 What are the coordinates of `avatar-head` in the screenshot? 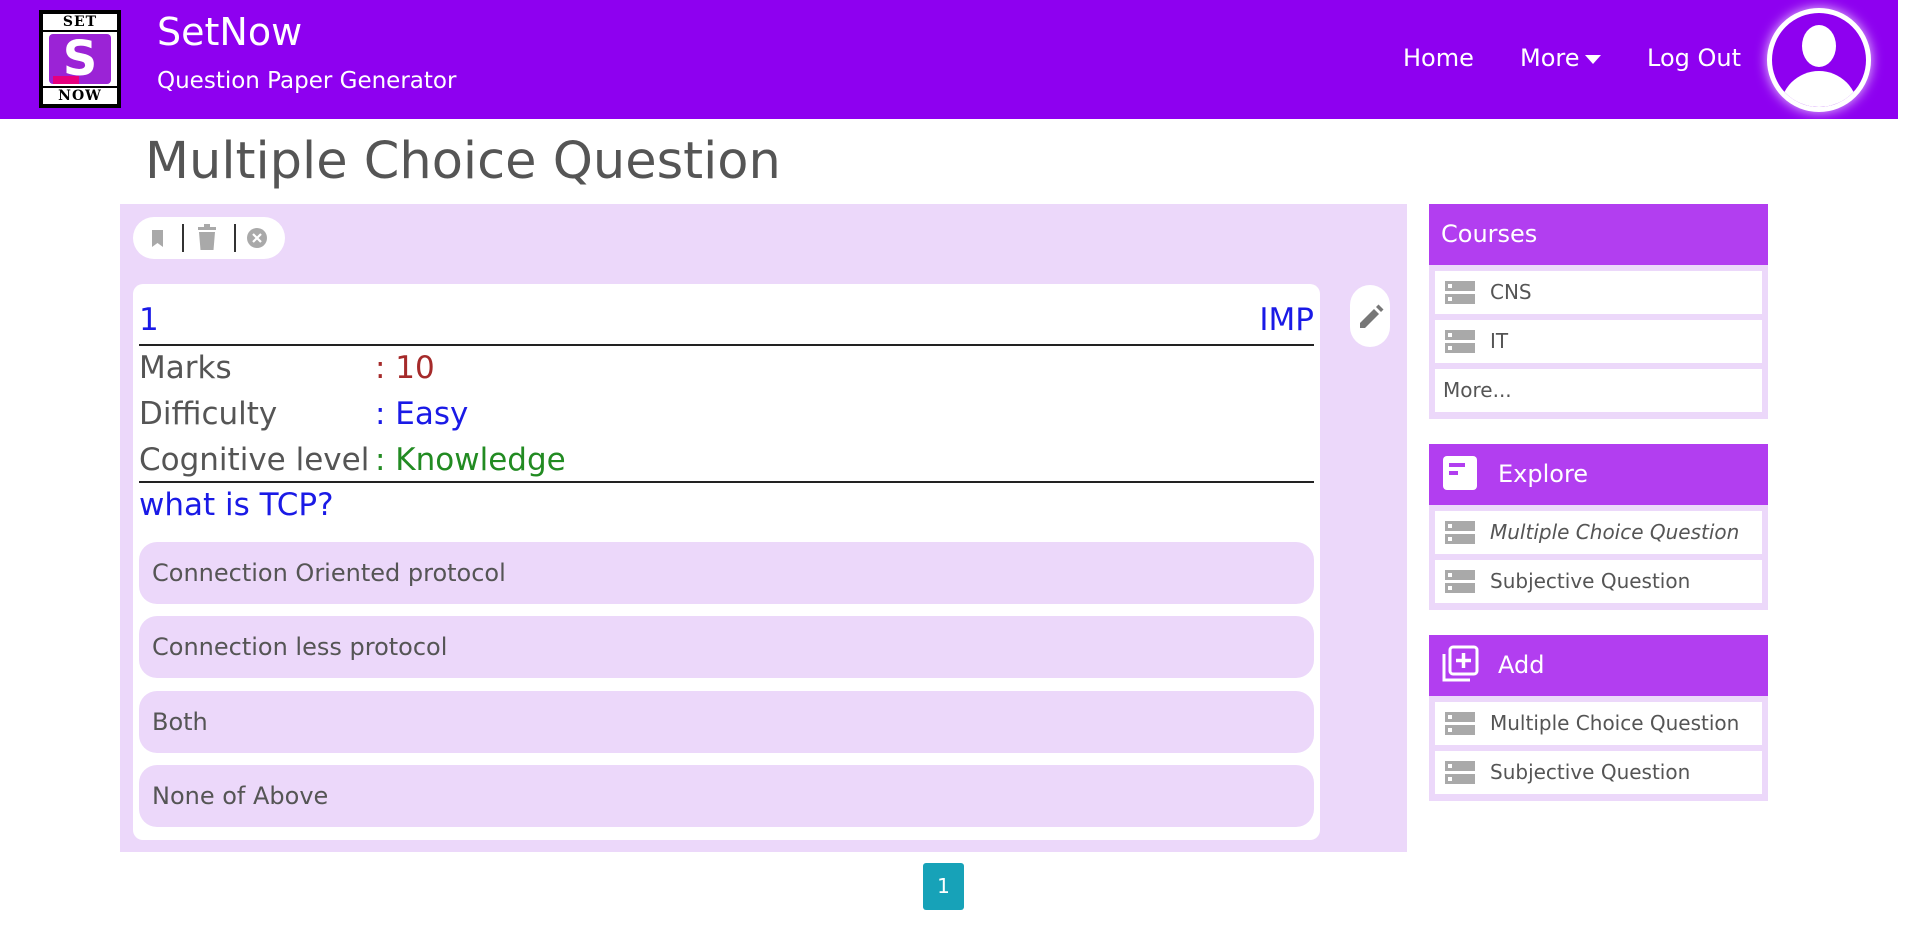 It's located at (1819, 46).